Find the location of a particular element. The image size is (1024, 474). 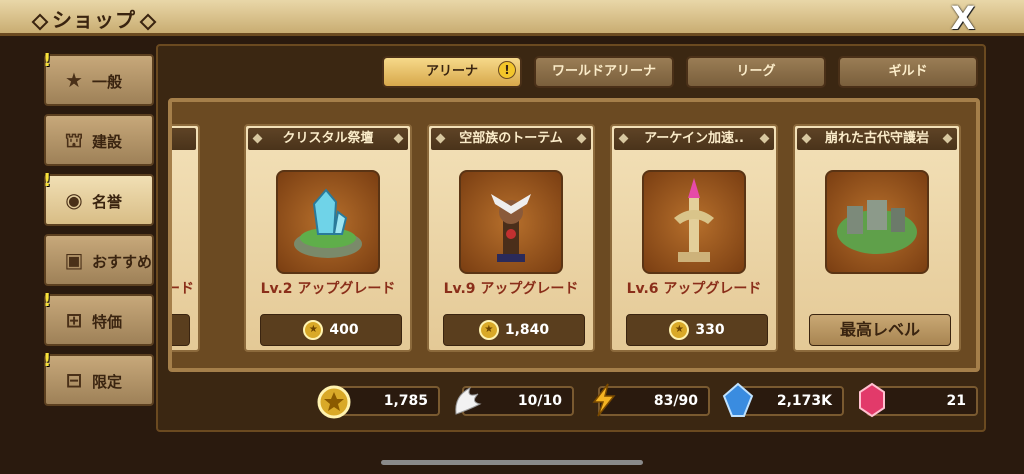

sidebar-item-general: ! ★ 一般 is located at coordinates (98, 78).